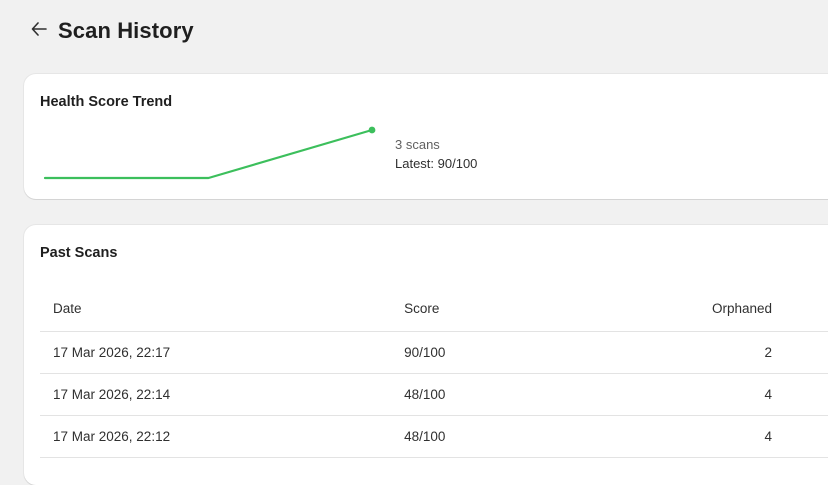 This screenshot has width=828, height=485. What do you see at coordinates (417, 144) in the screenshot?
I see `scan-count: 3 scans` at bounding box center [417, 144].